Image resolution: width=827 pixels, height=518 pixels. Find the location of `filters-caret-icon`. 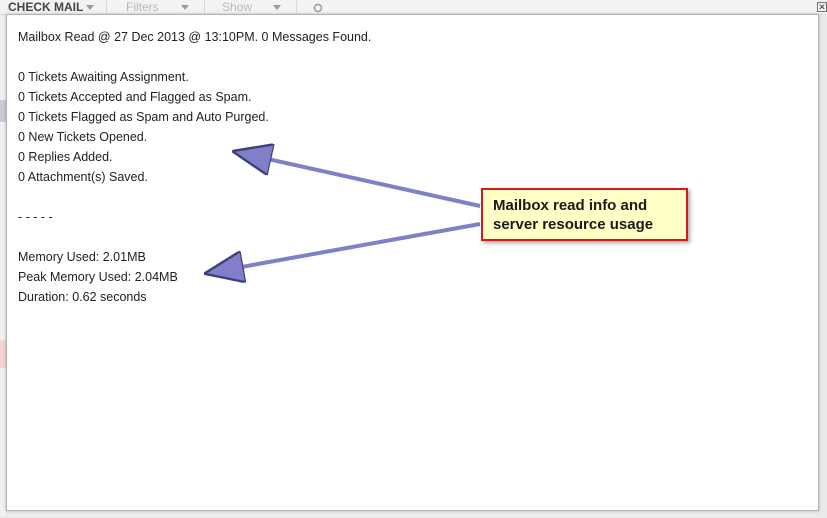

filters-caret-icon is located at coordinates (185, 7).